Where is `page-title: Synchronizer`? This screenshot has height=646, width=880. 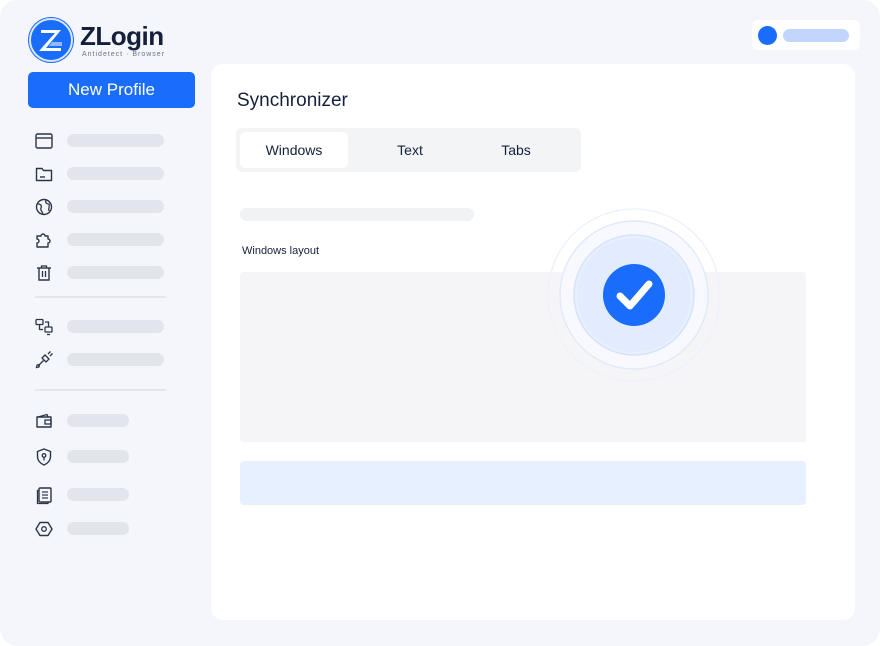 page-title: Synchronizer is located at coordinates (292, 100).